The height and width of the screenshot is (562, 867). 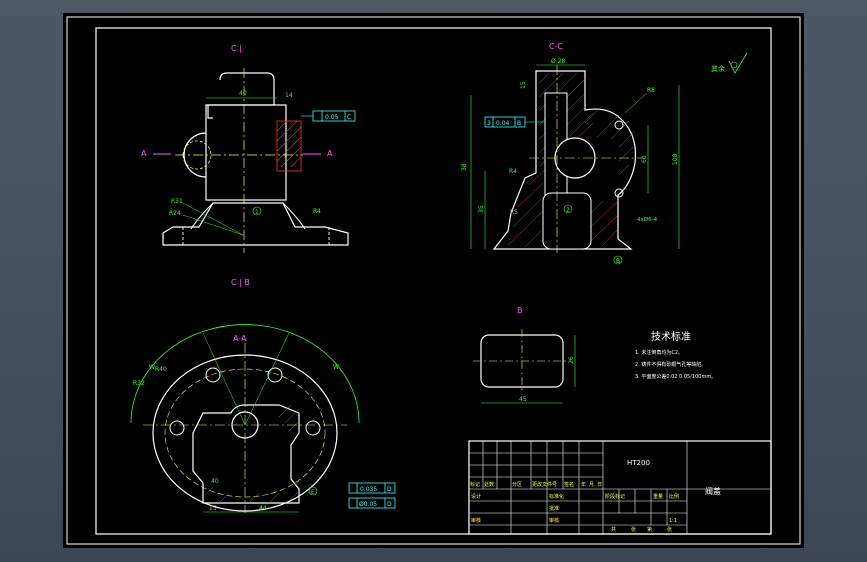 I want to click on datum-b-text: B, so click(x=618, y=261).